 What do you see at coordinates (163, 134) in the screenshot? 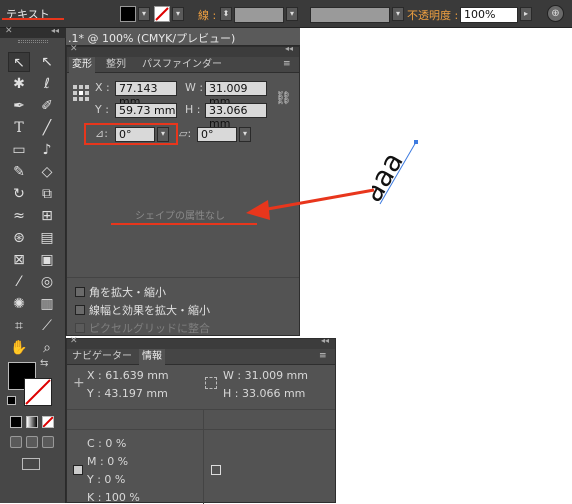
I see `rotate-dropdown: ▾` at bounding box center [163, 134].